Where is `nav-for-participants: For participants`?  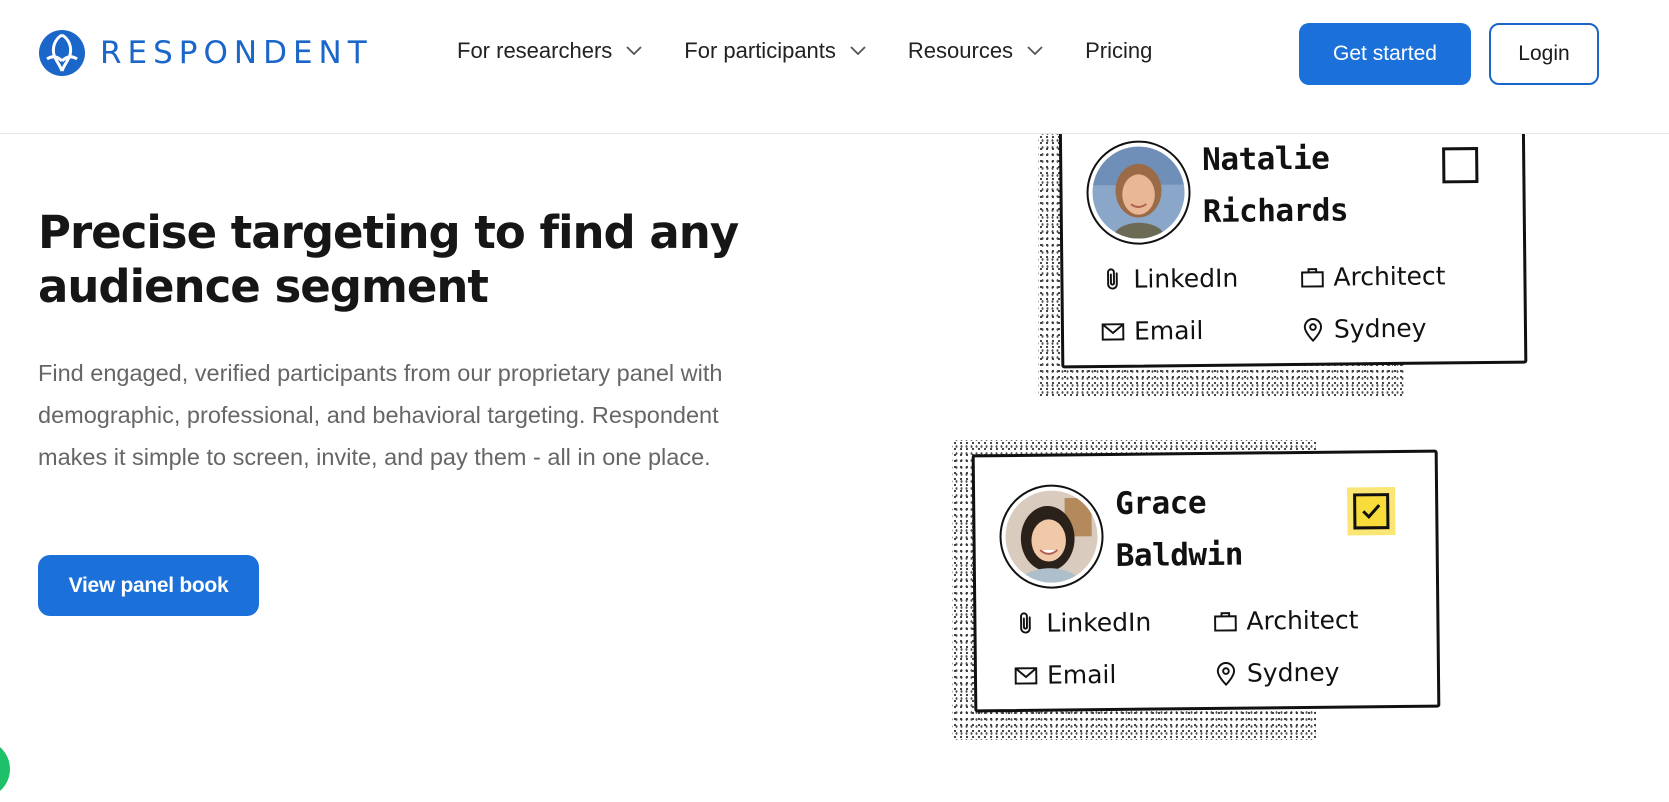
nav-for-participants: For participants is located at coordinates (775, 51).